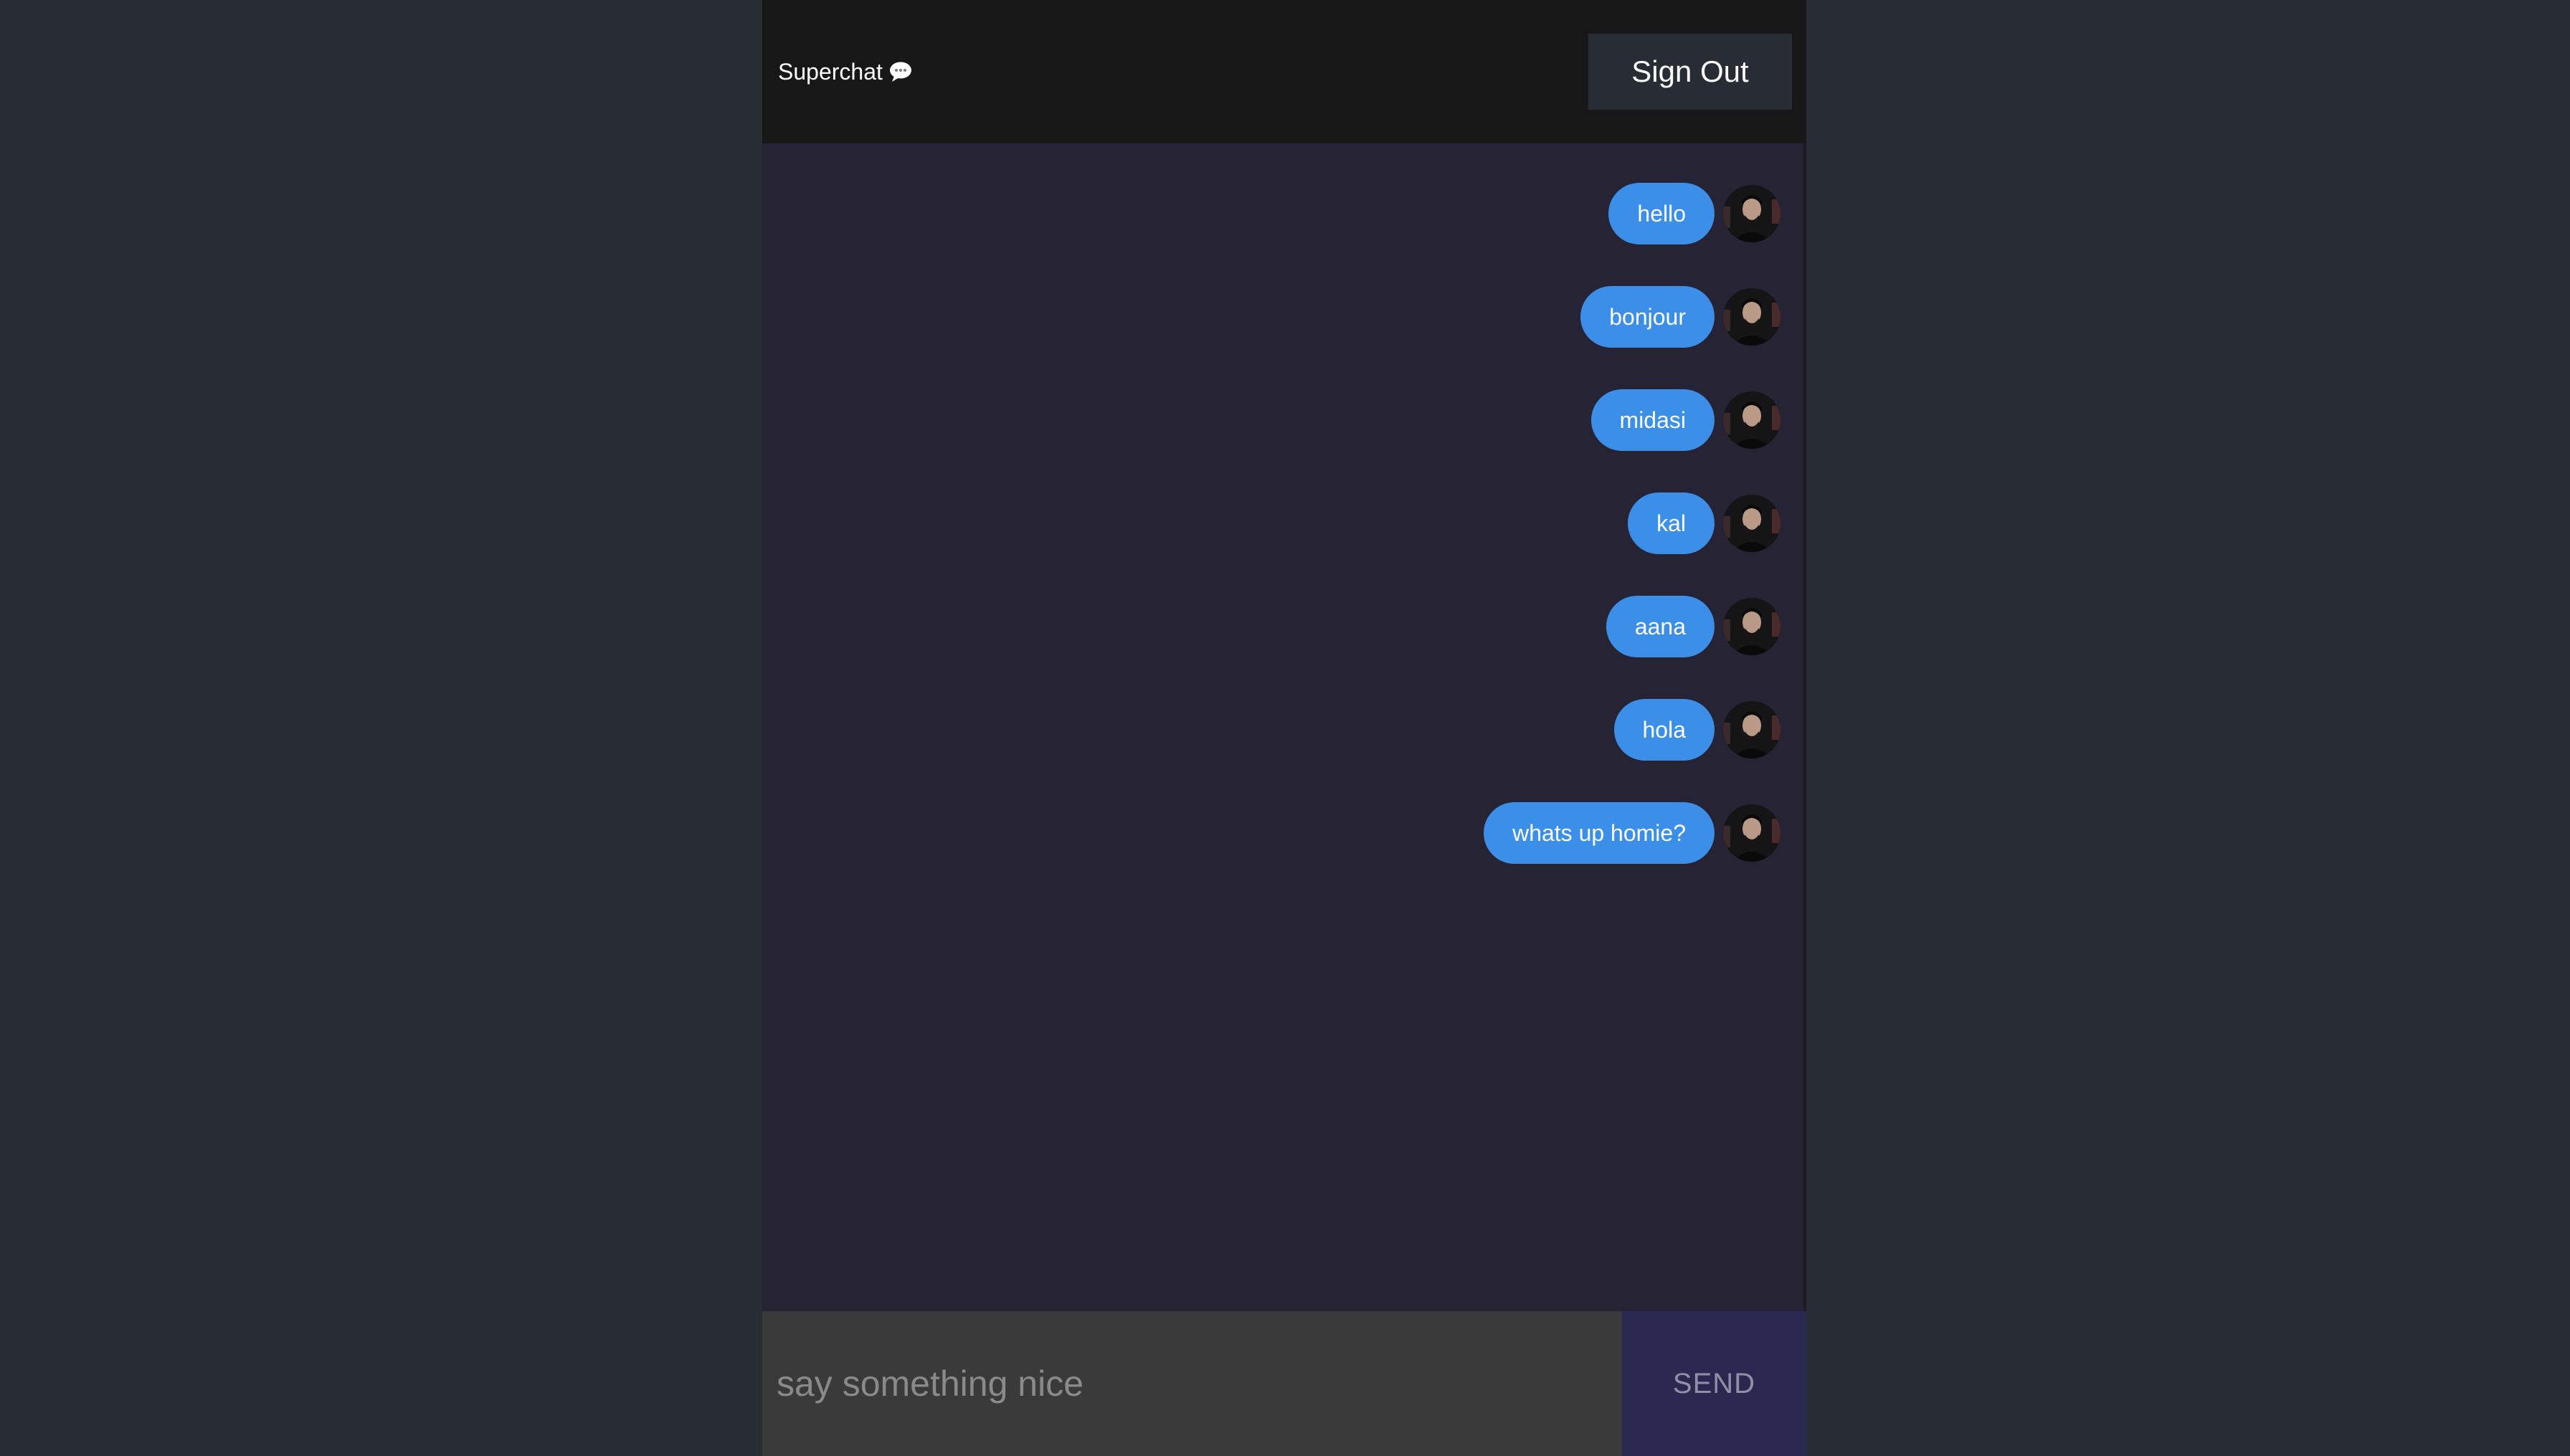 The image size is (2570, 1456). I want to click on app-brand: Superchat, so click(845, 72).